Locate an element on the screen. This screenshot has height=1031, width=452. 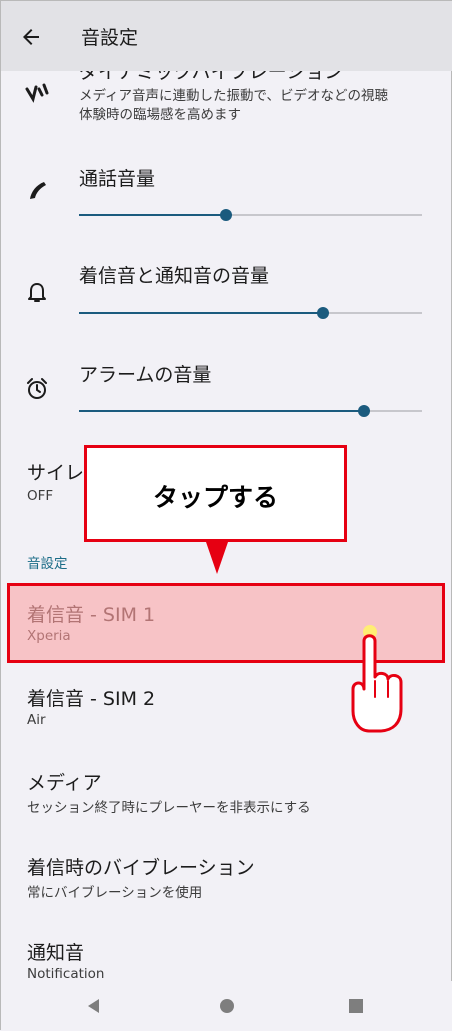
alarm-volume-title: アラームの音量 is located at coordinates (145, 375).